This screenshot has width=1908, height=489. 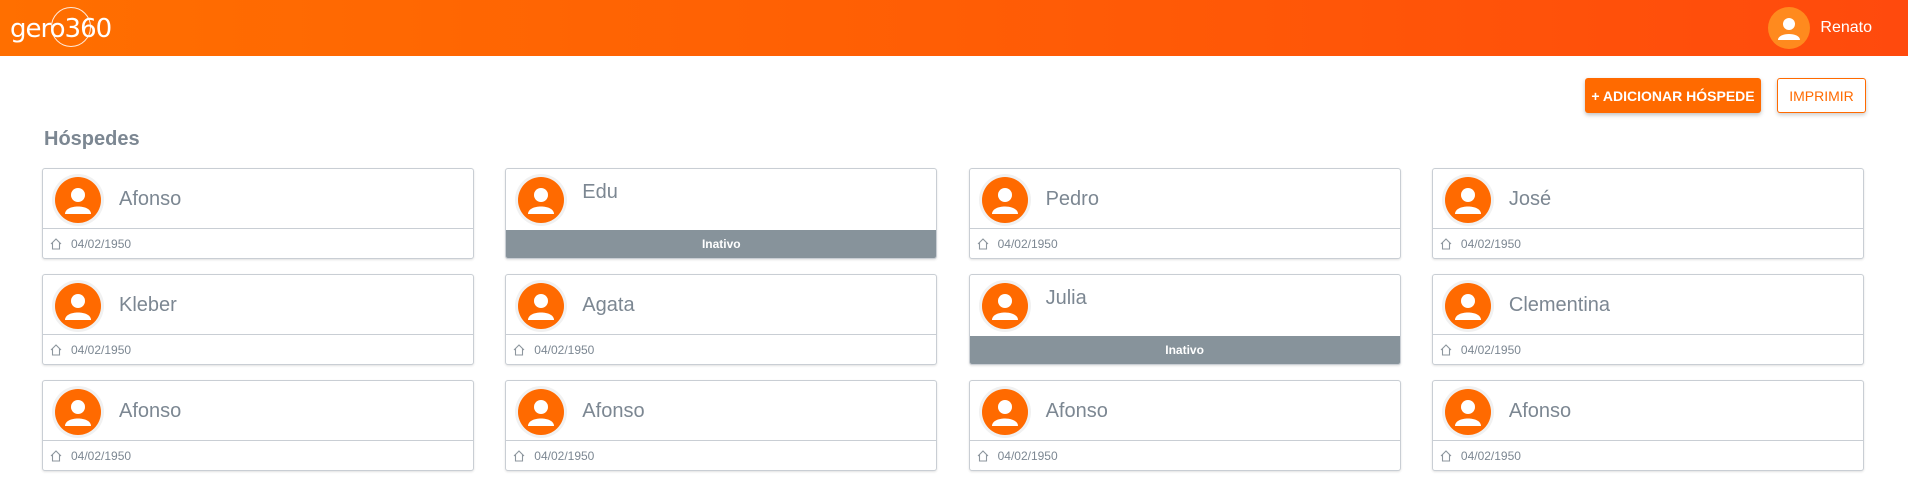 I want to click on guest-card: José 04/02/1950, so click(x=1647, y=213).